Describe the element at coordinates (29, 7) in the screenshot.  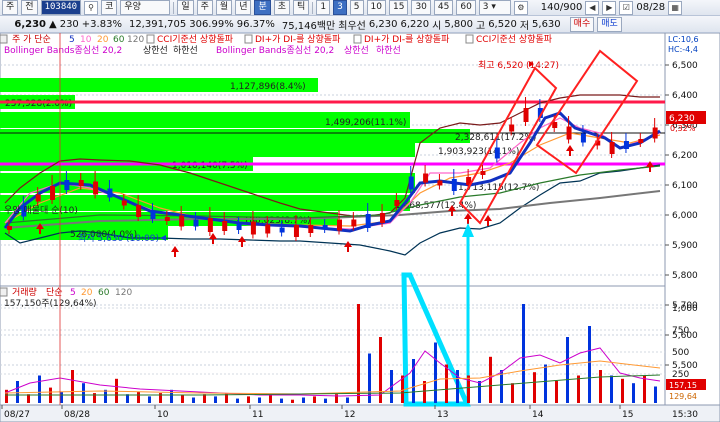
I see `code-scope-button: 전` at that location.